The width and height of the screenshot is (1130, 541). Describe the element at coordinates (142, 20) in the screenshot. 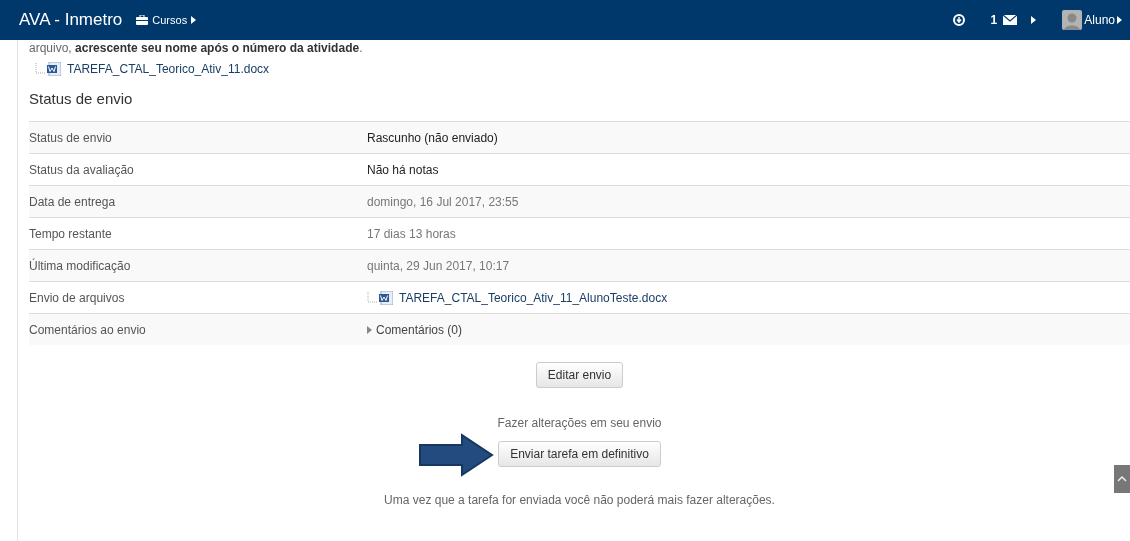

I see `briefcase-icon` at that location.